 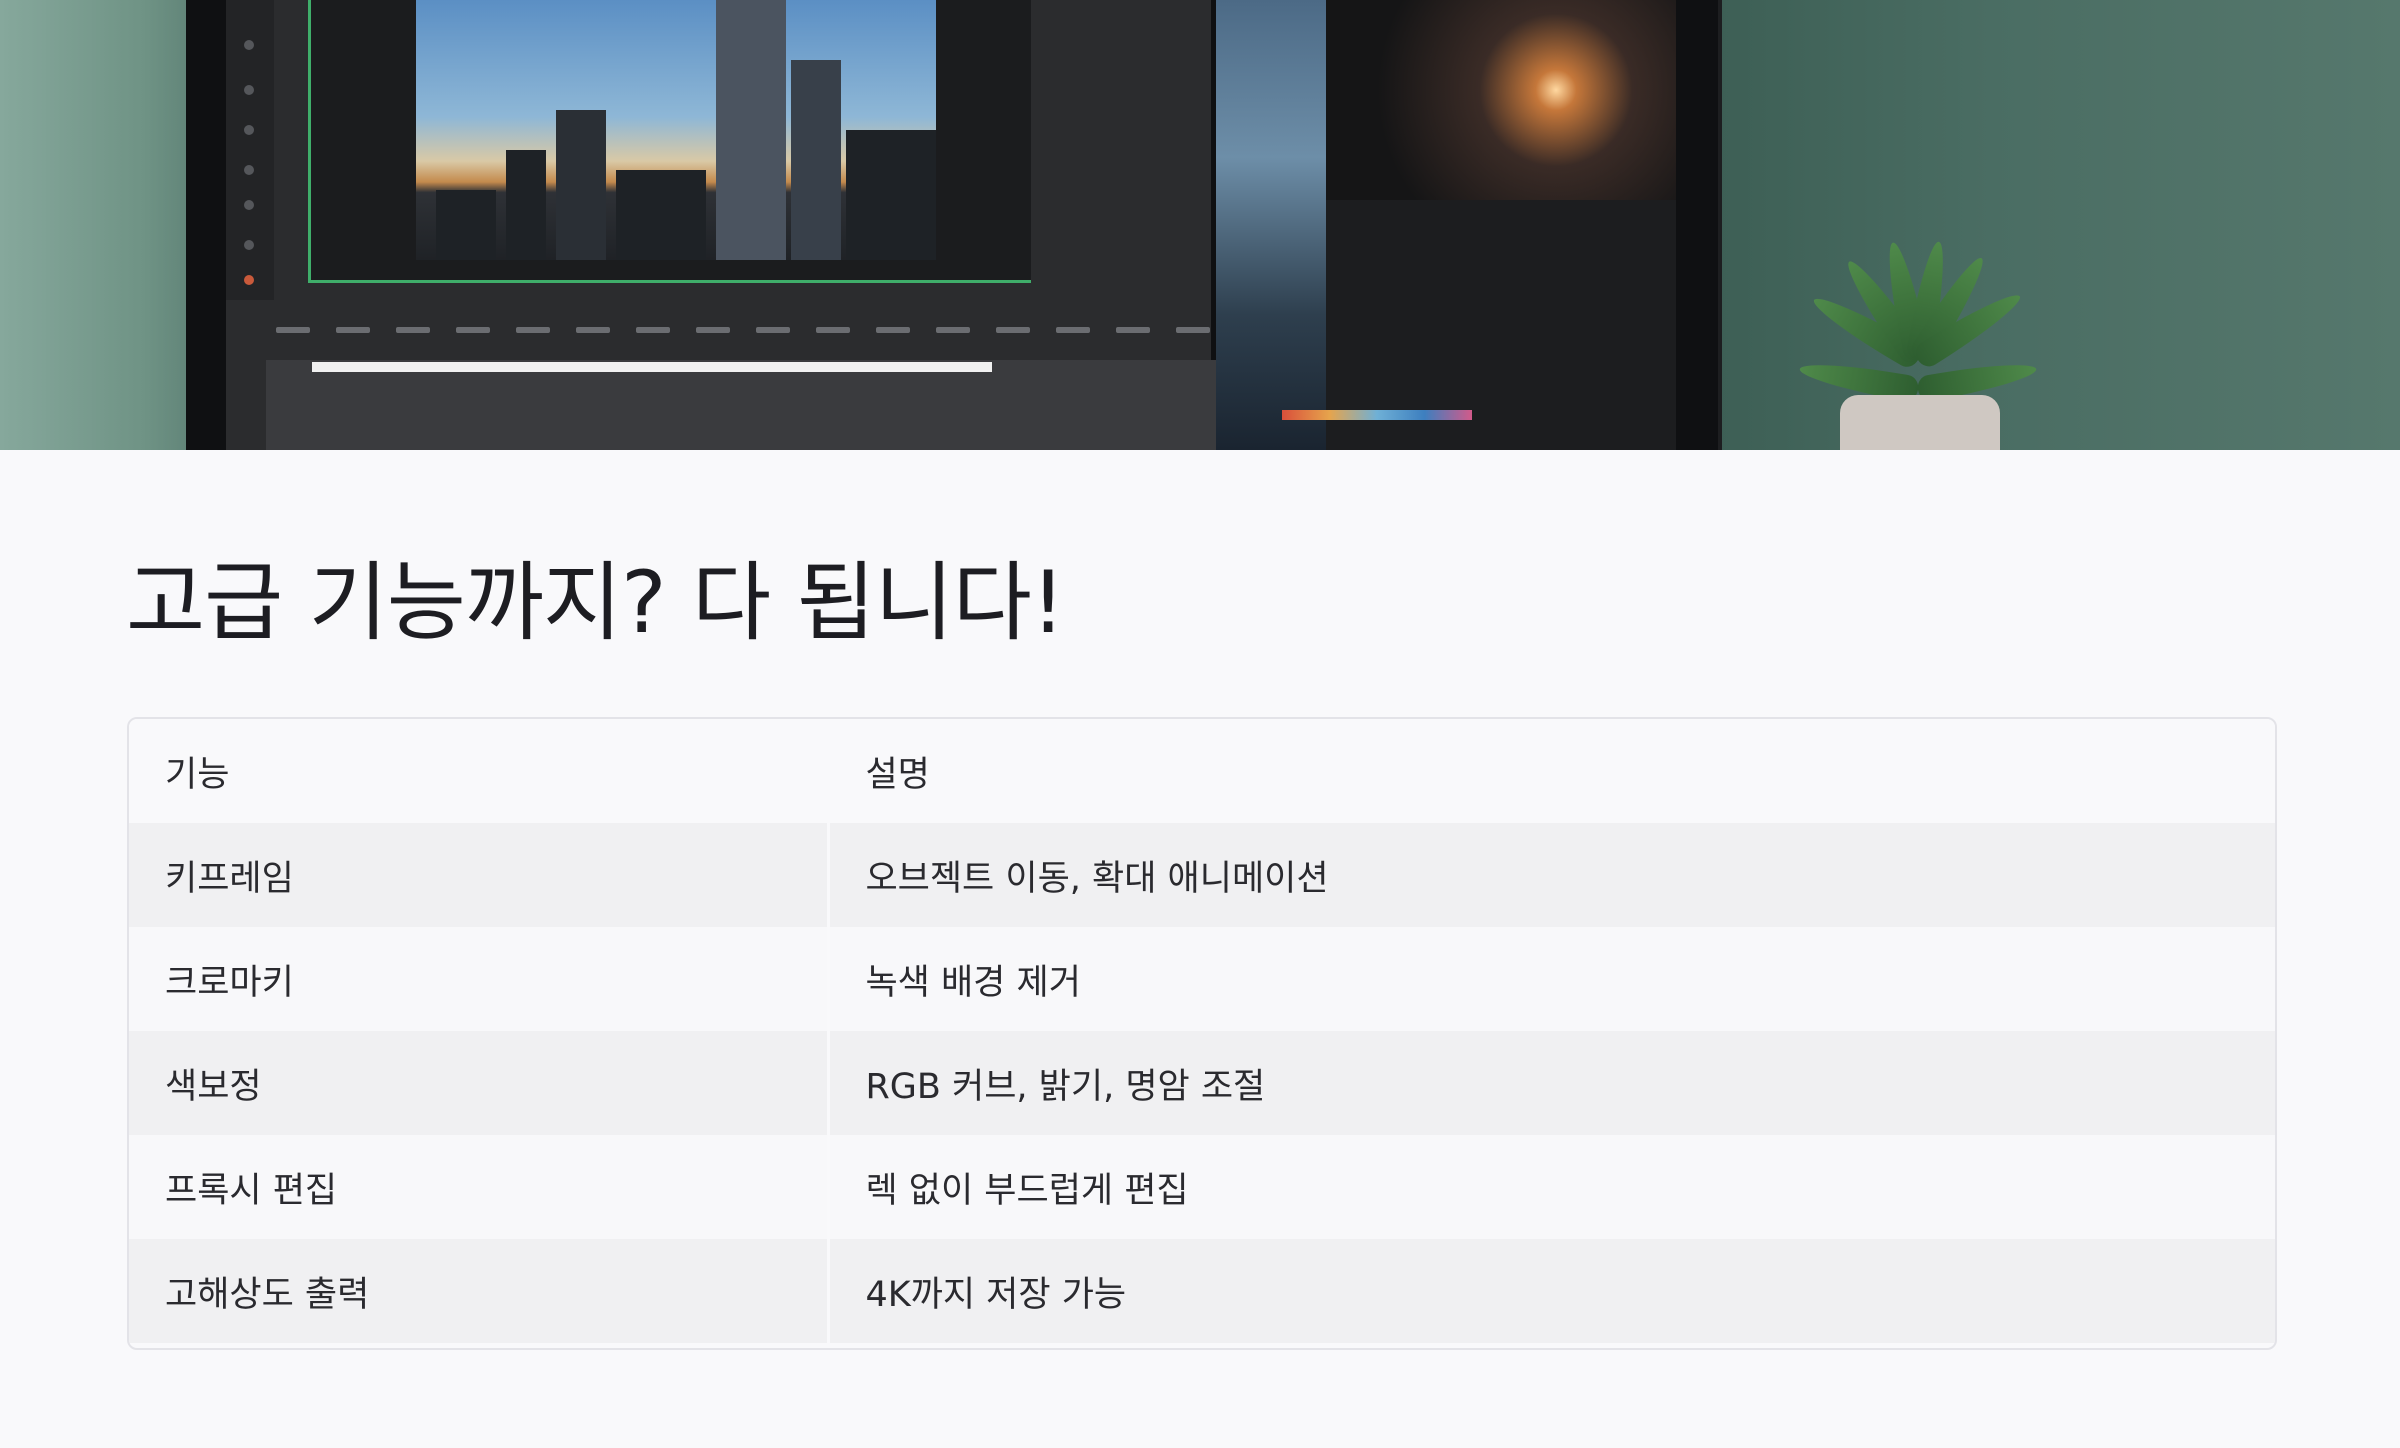 I want to click on editor-screen, so click(x=721, y=225).